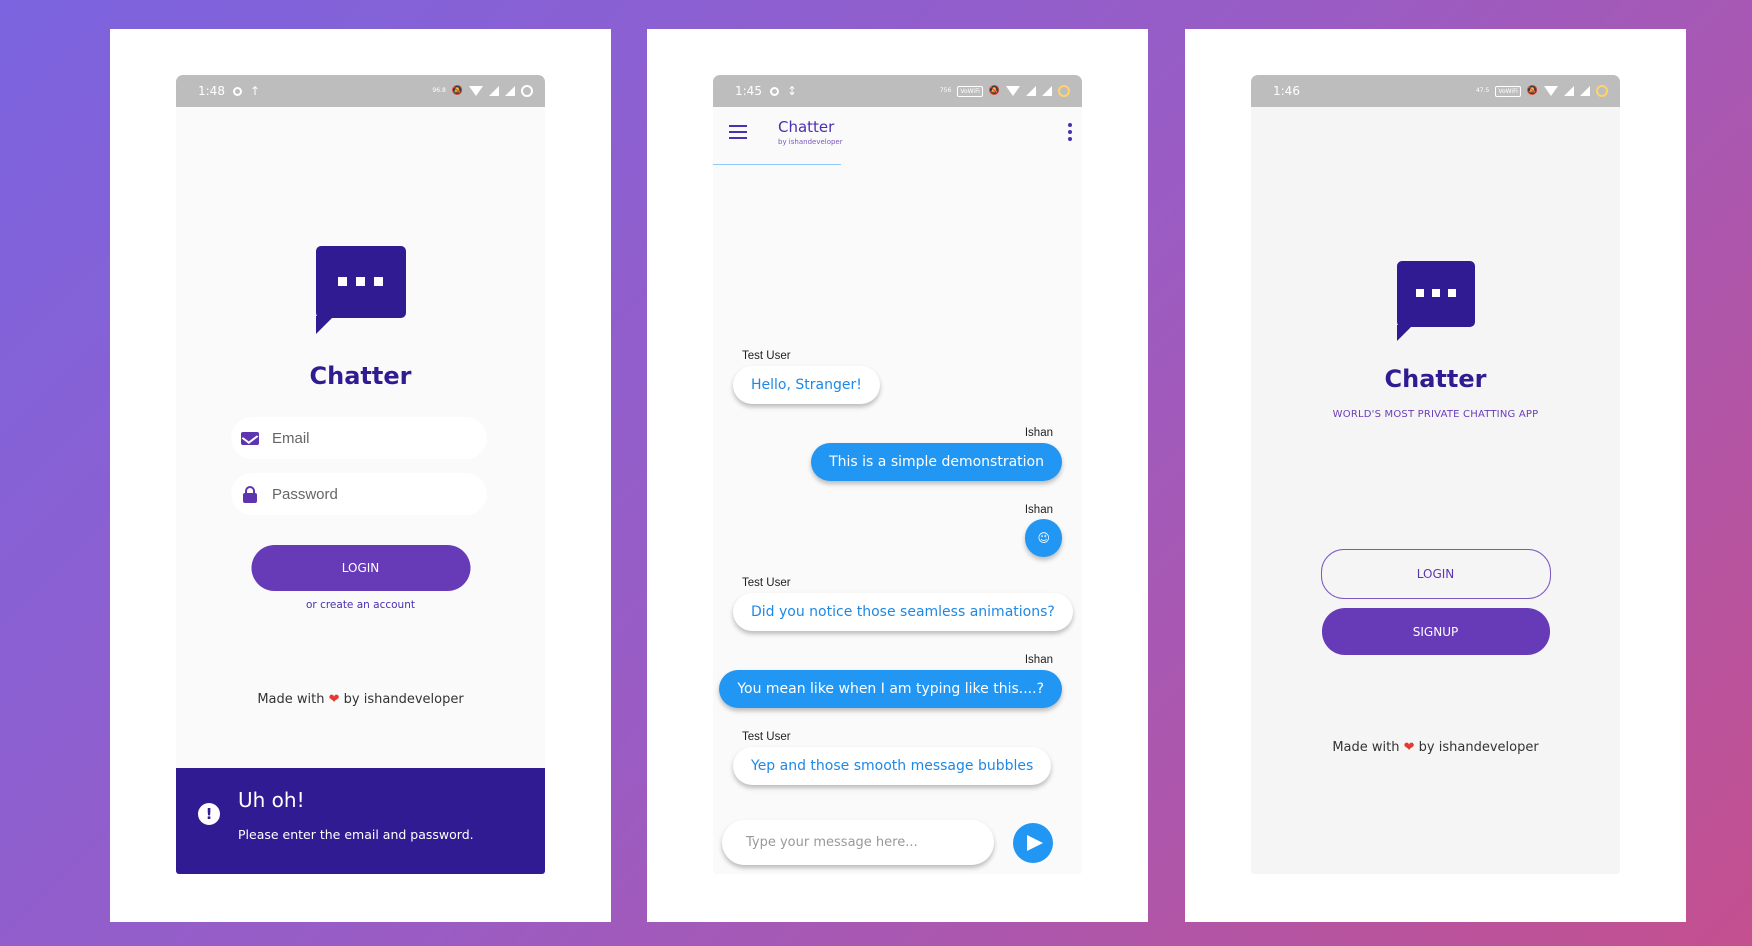 The height and width of the screenshot is (946, 1752). Describe the element at coordinates (936, 462) in the screenshot. I see `message-bubble: This is a simple demonstration` at that location.